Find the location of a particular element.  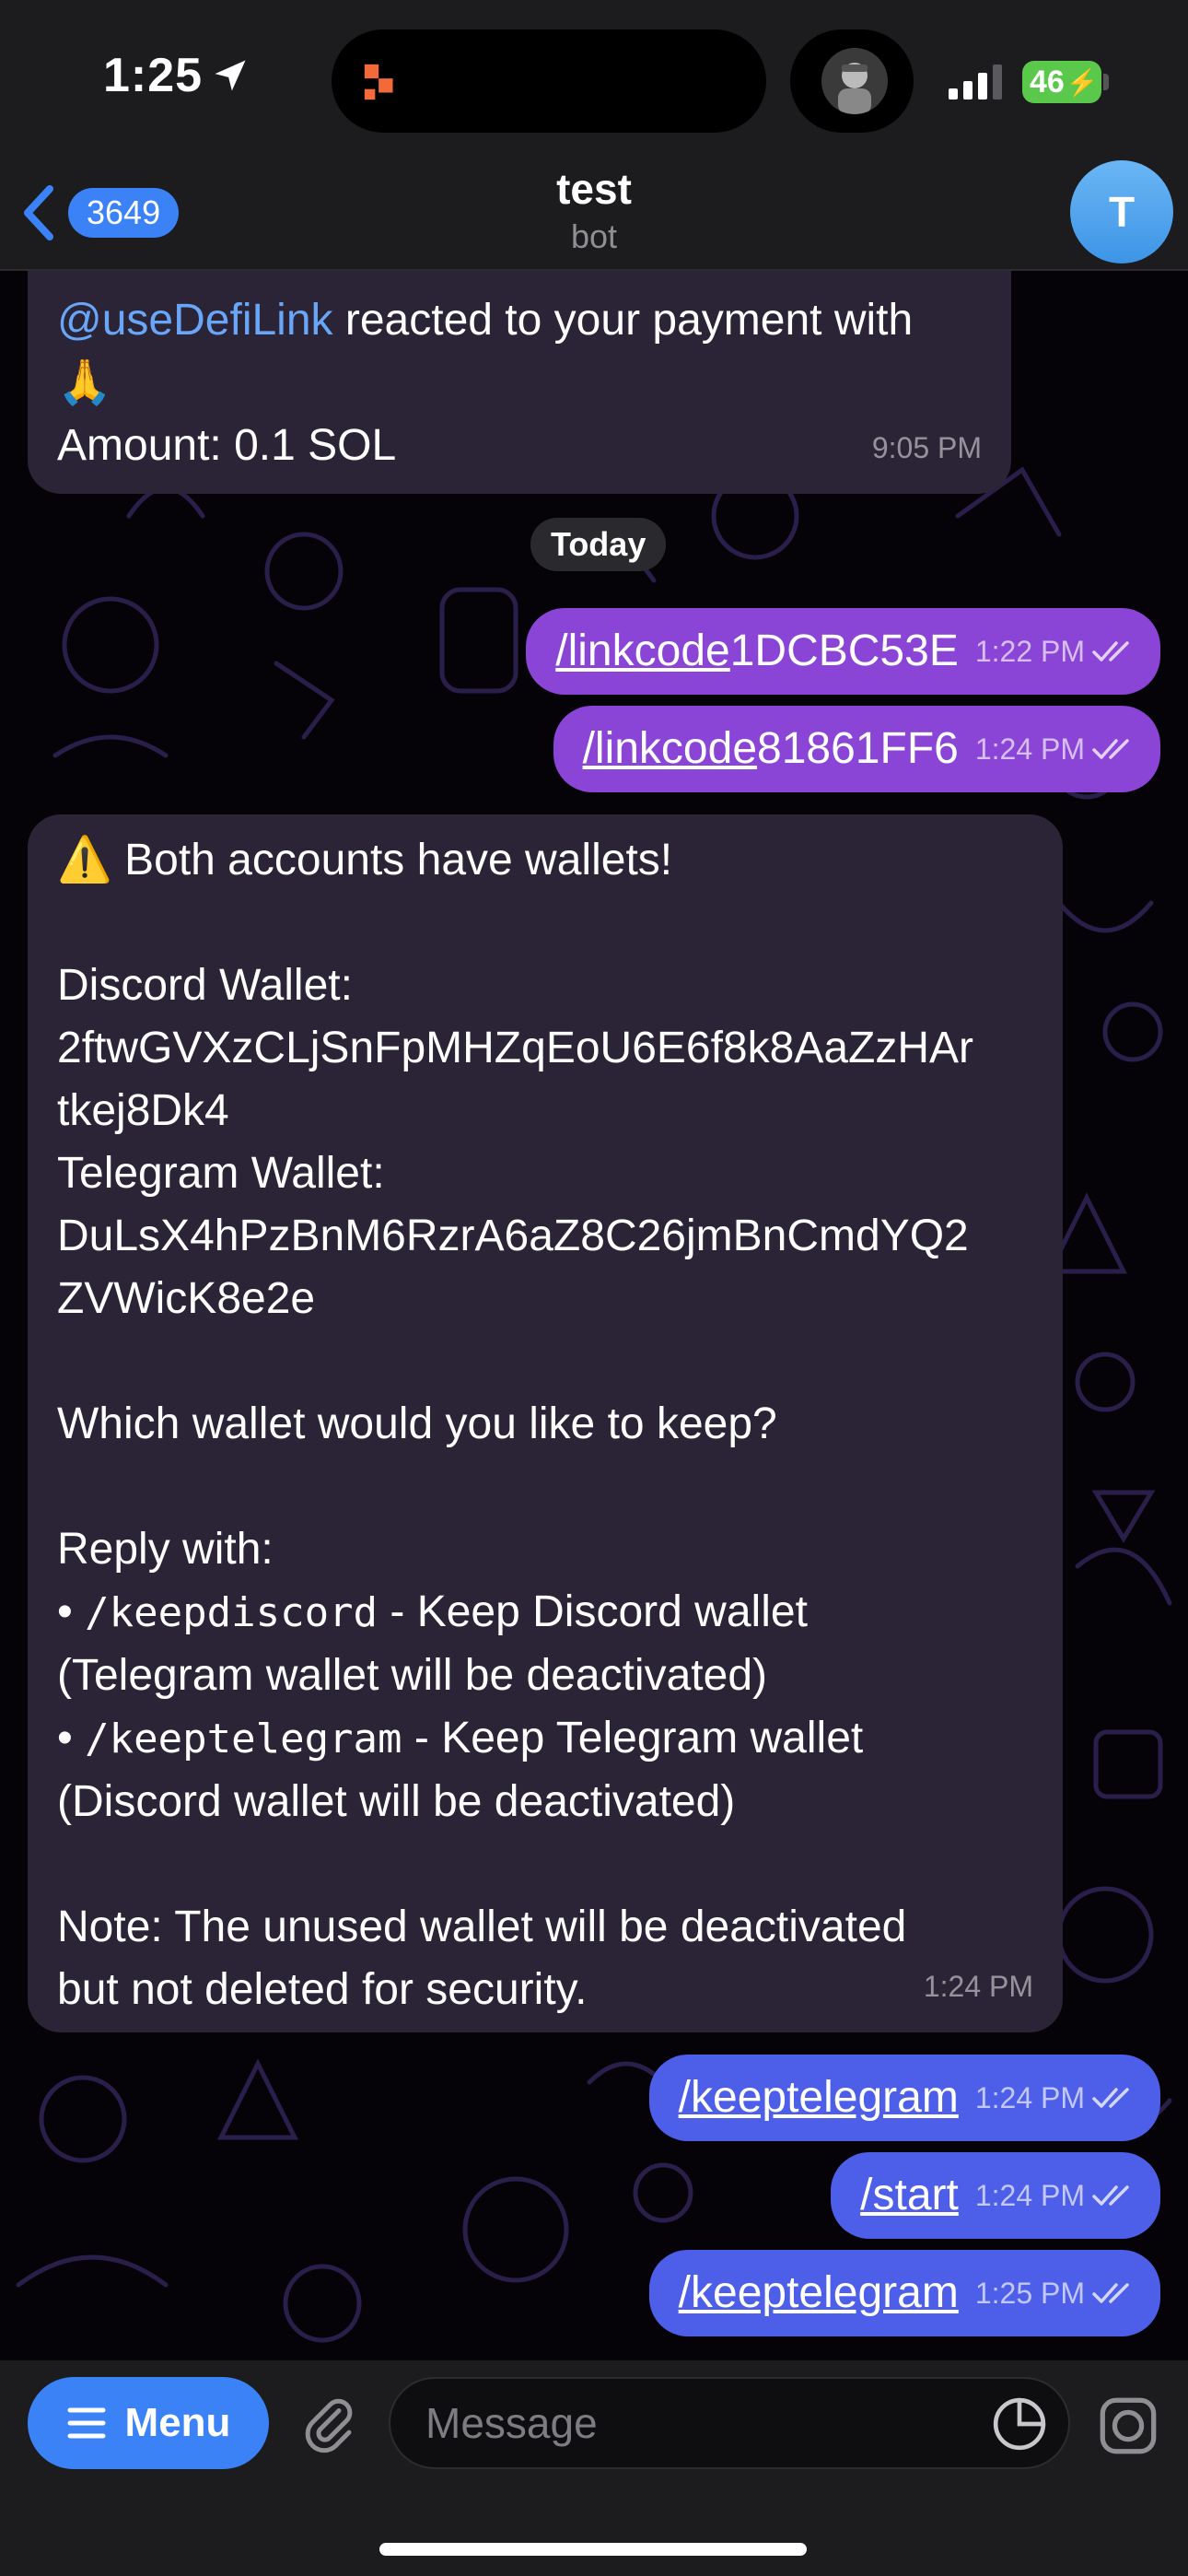

message-text: 81861FF6 is located at coordinates (858, 748).